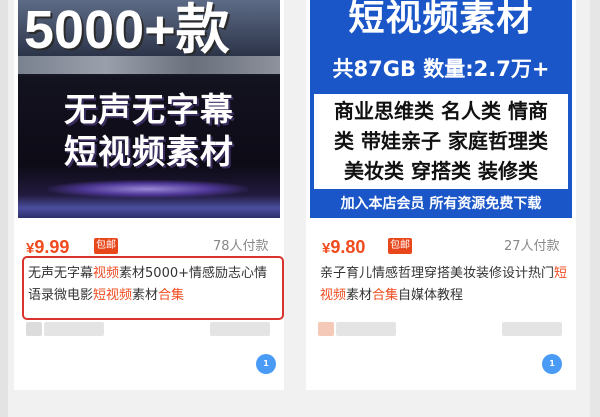  I want to click on title-segment: 无声无字幕, so click(61, 273).